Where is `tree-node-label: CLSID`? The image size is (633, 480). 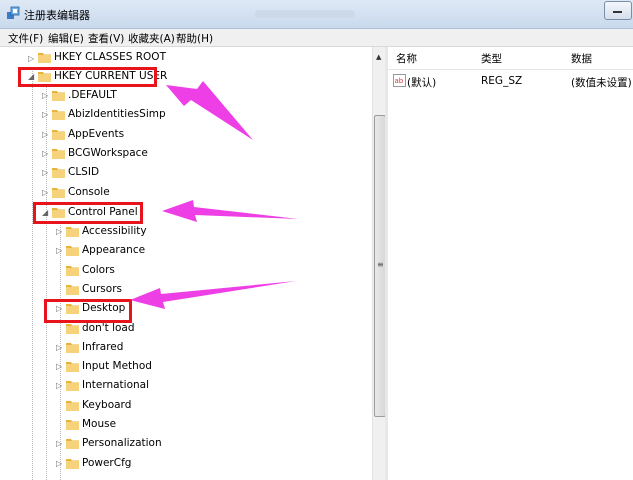
tree-node-label: CLSID is located at coordinates (84, 172).